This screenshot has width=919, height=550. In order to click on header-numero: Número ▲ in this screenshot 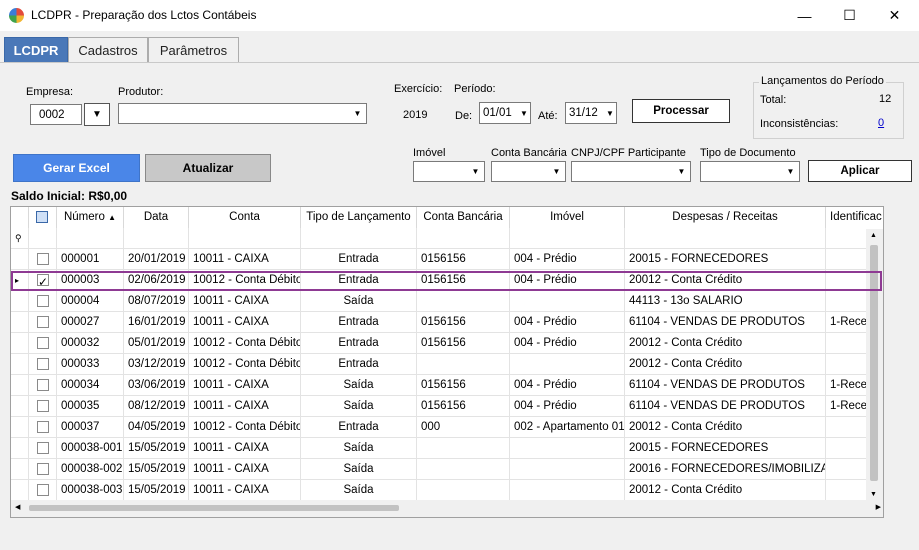, I will do `click(90, 217)`.